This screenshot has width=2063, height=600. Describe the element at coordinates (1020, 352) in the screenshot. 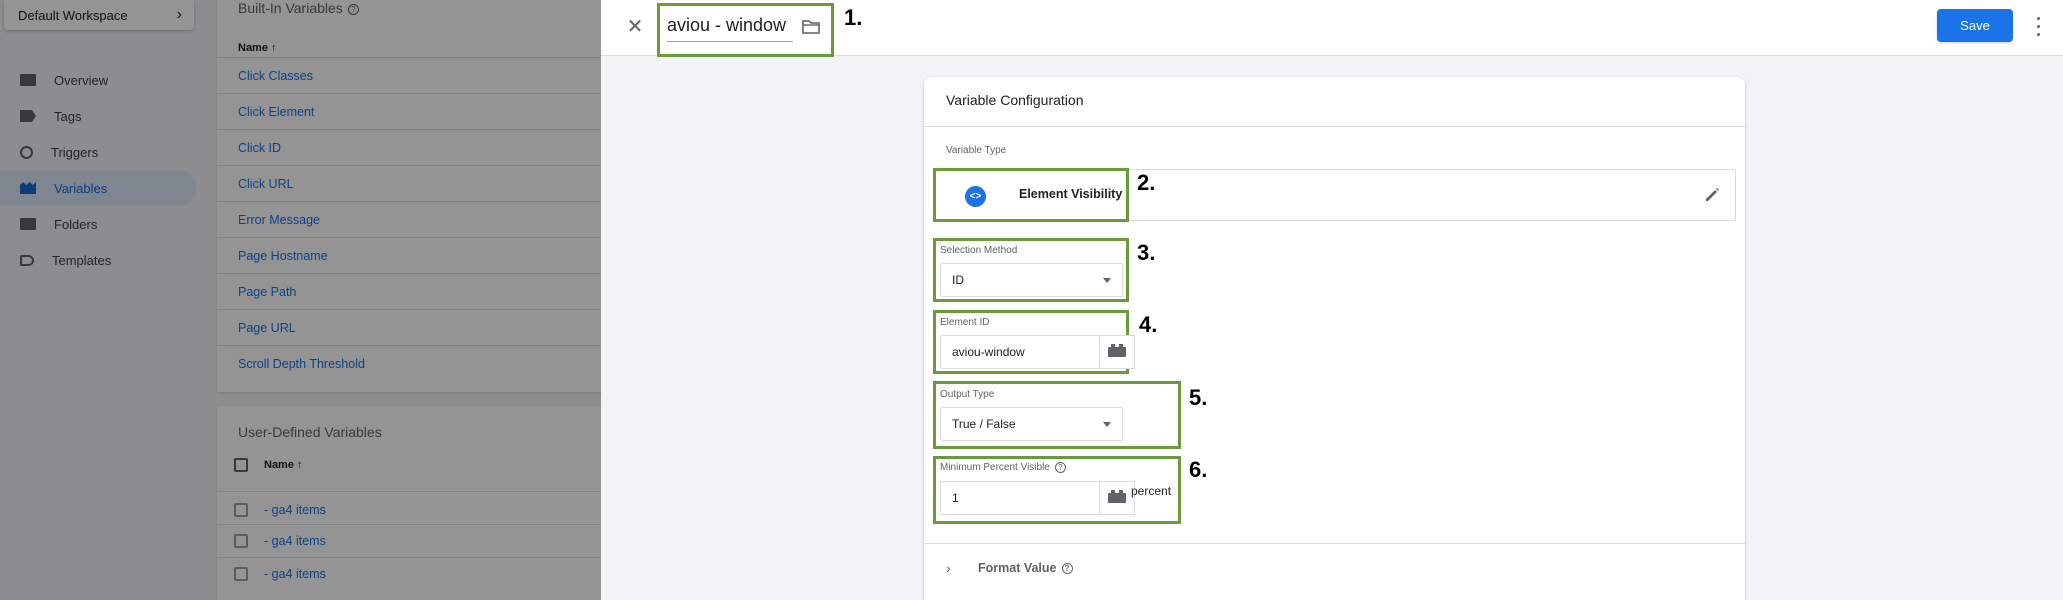

I see `element-id-input: aviou-window` at that location.